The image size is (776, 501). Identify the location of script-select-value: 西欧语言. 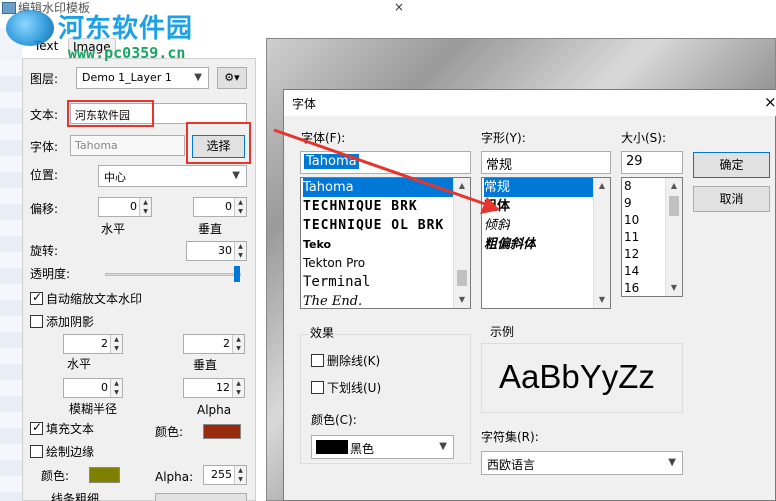
(511, 465).